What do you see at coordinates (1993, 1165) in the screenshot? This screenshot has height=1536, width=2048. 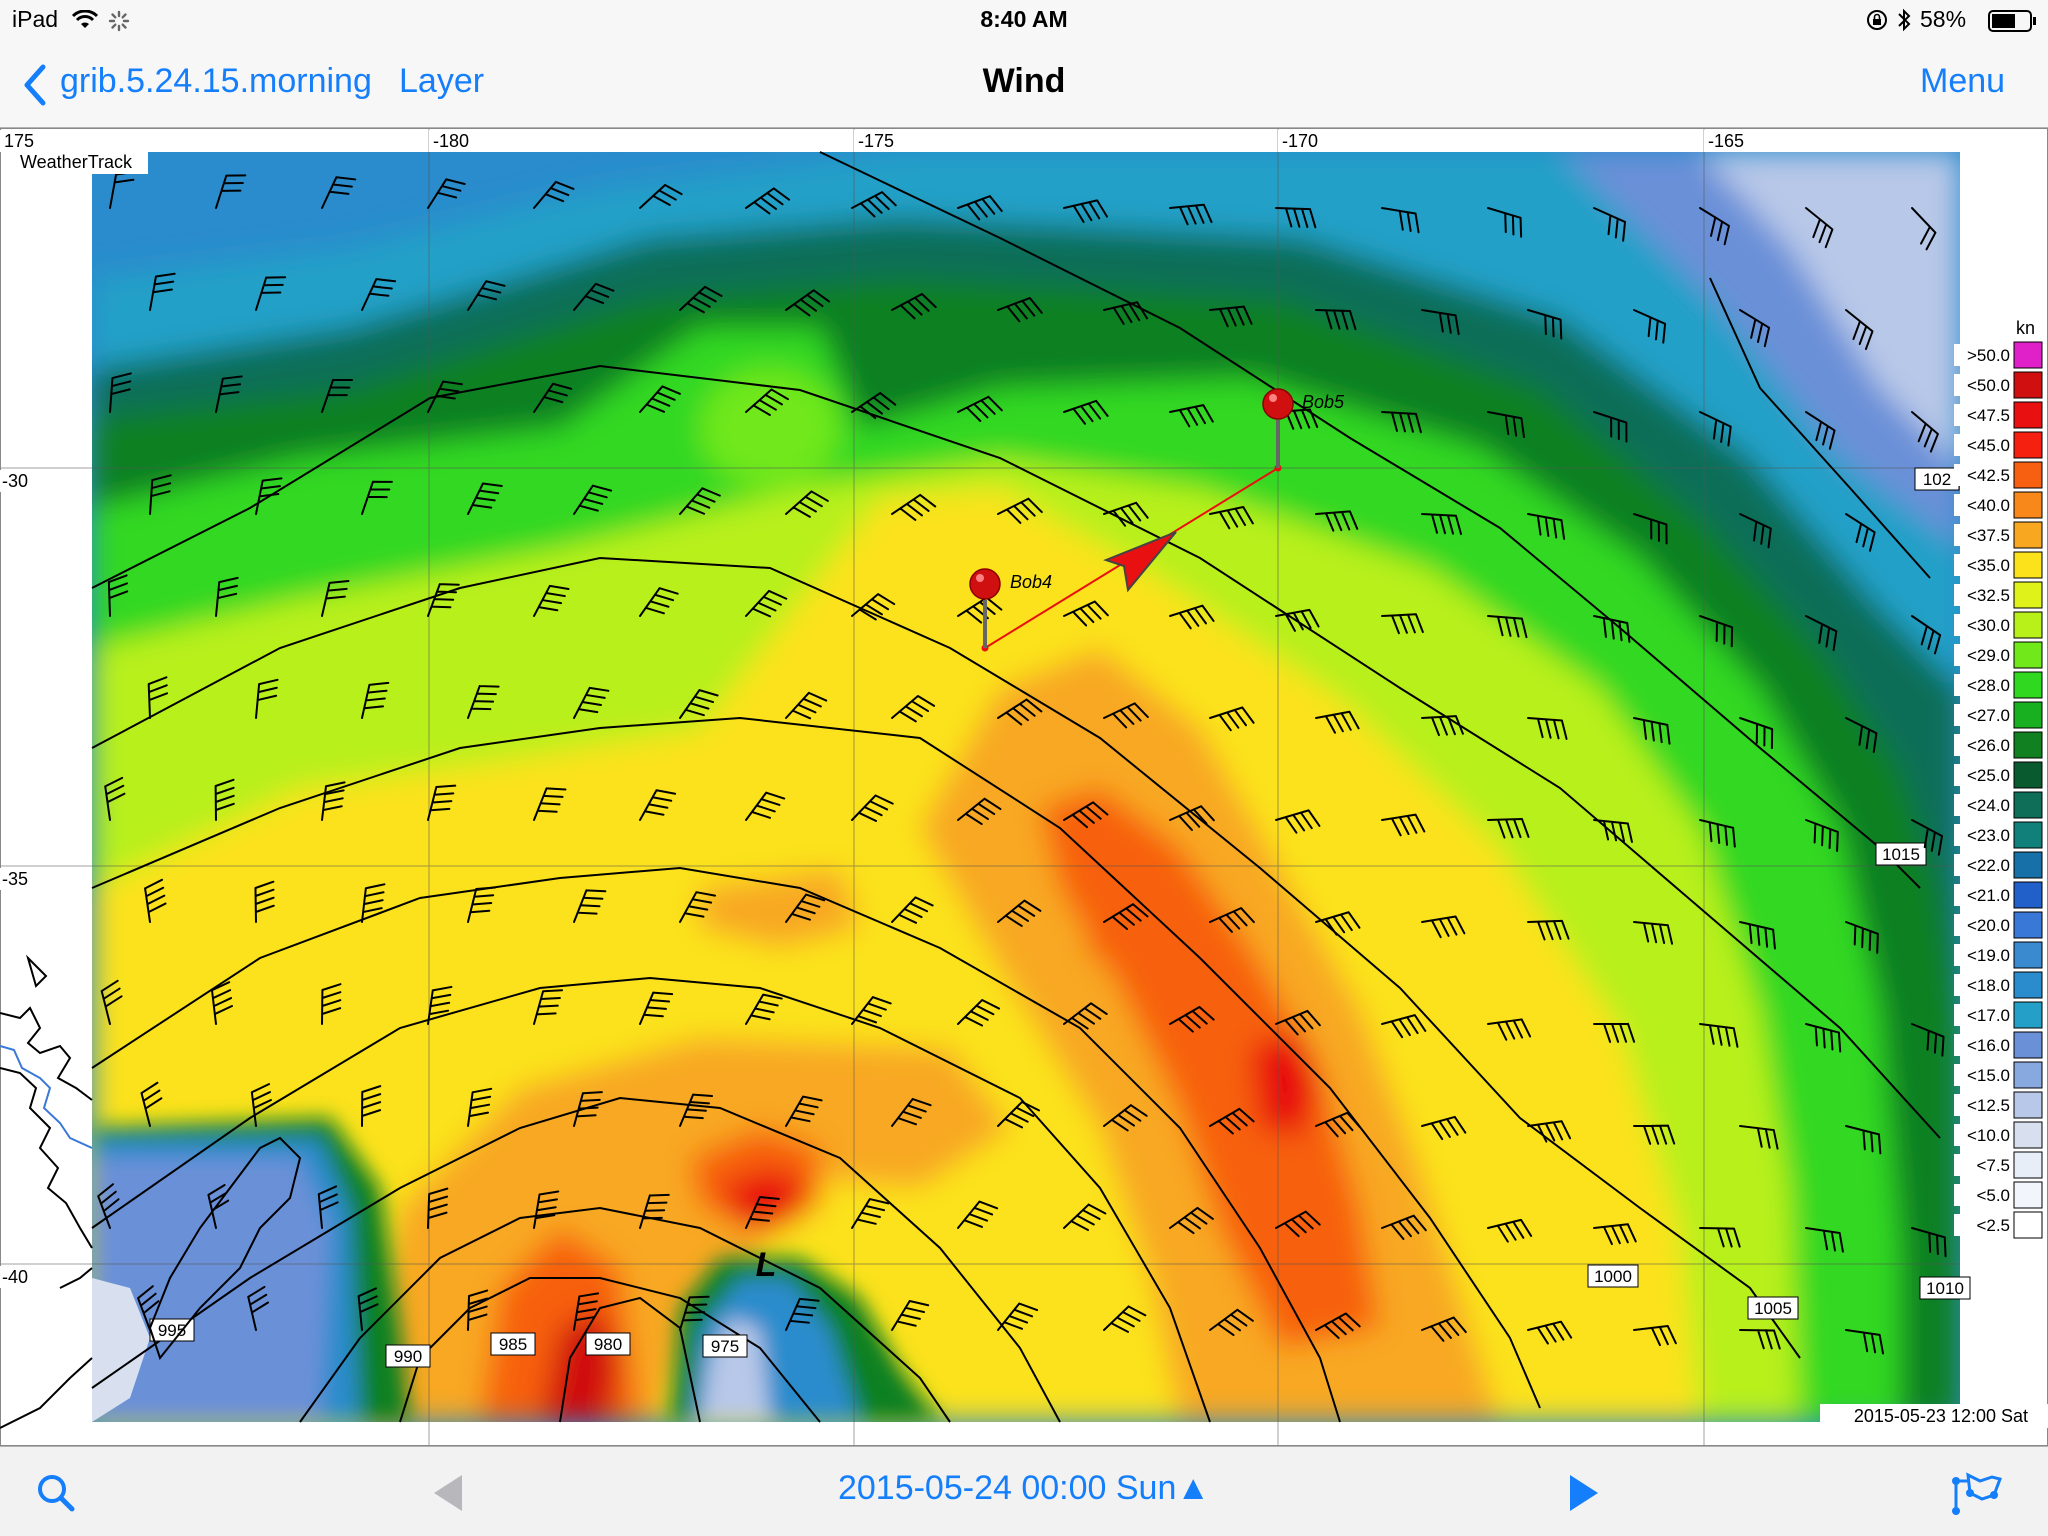 I see `legend-label: <7.5` at bounding box center [1993, 1165].